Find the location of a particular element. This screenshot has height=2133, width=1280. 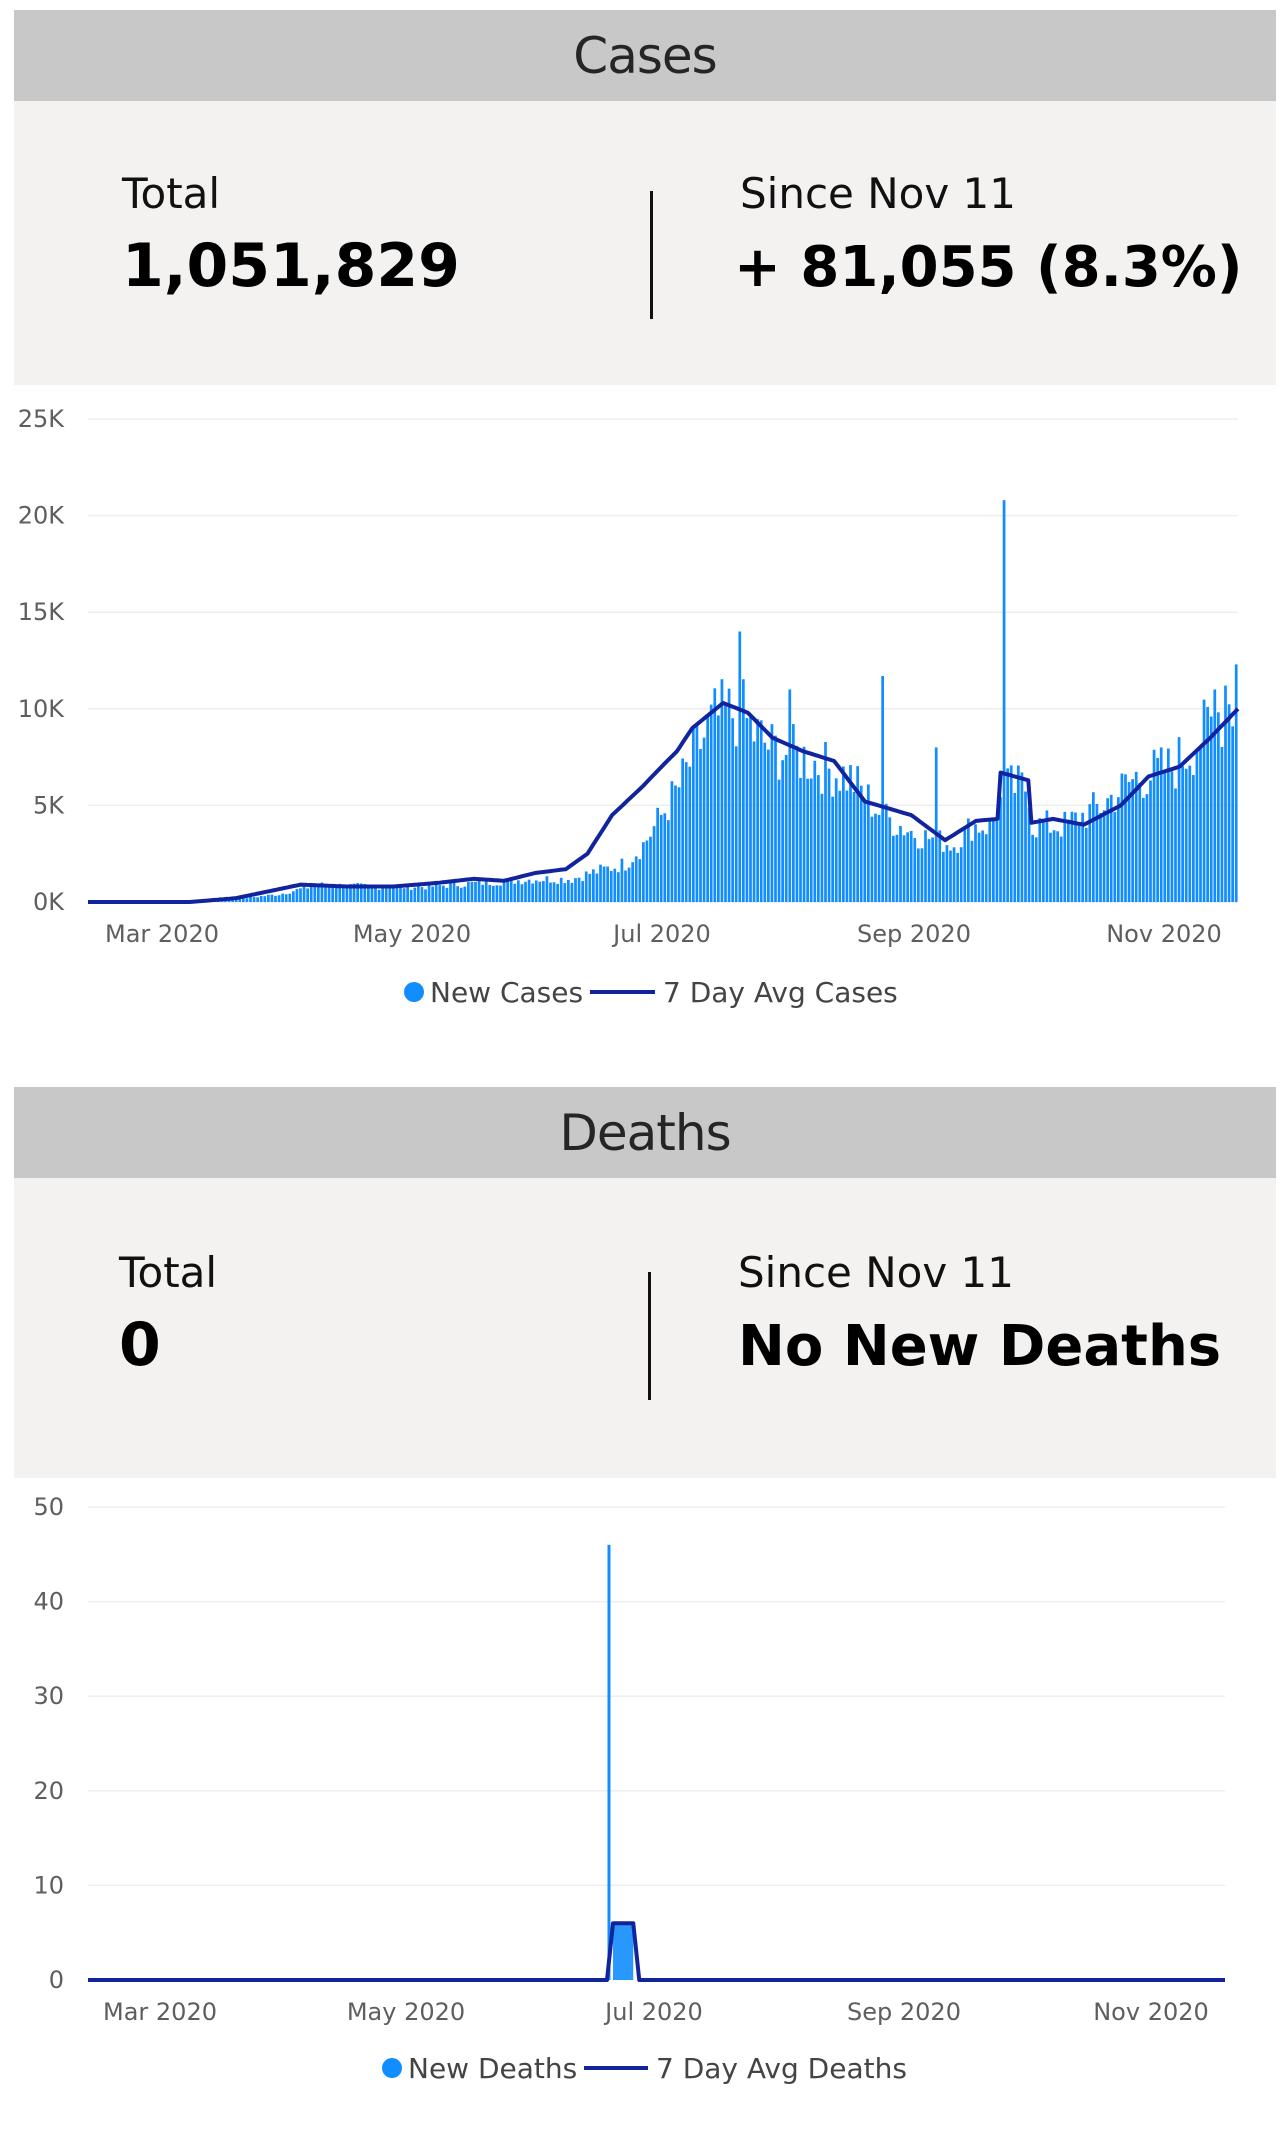

deaths-bar-spike is located at coordinates (609, 1762).